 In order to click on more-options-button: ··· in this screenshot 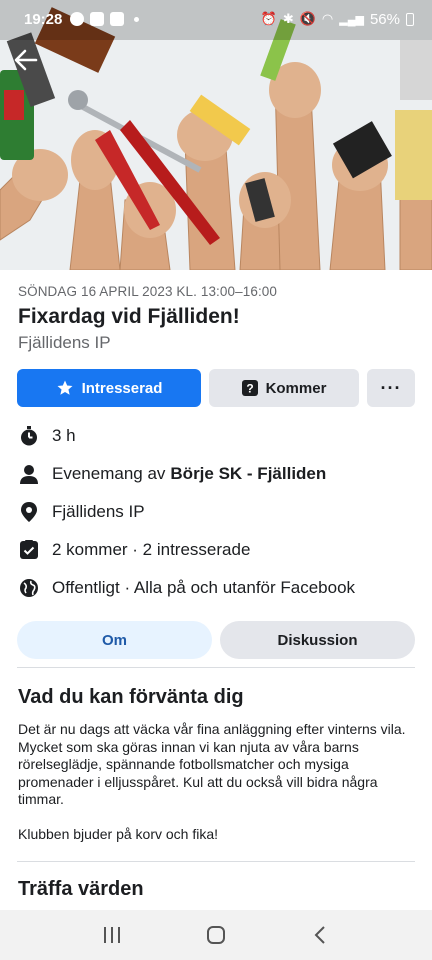, I will do `click(391, 388)`.